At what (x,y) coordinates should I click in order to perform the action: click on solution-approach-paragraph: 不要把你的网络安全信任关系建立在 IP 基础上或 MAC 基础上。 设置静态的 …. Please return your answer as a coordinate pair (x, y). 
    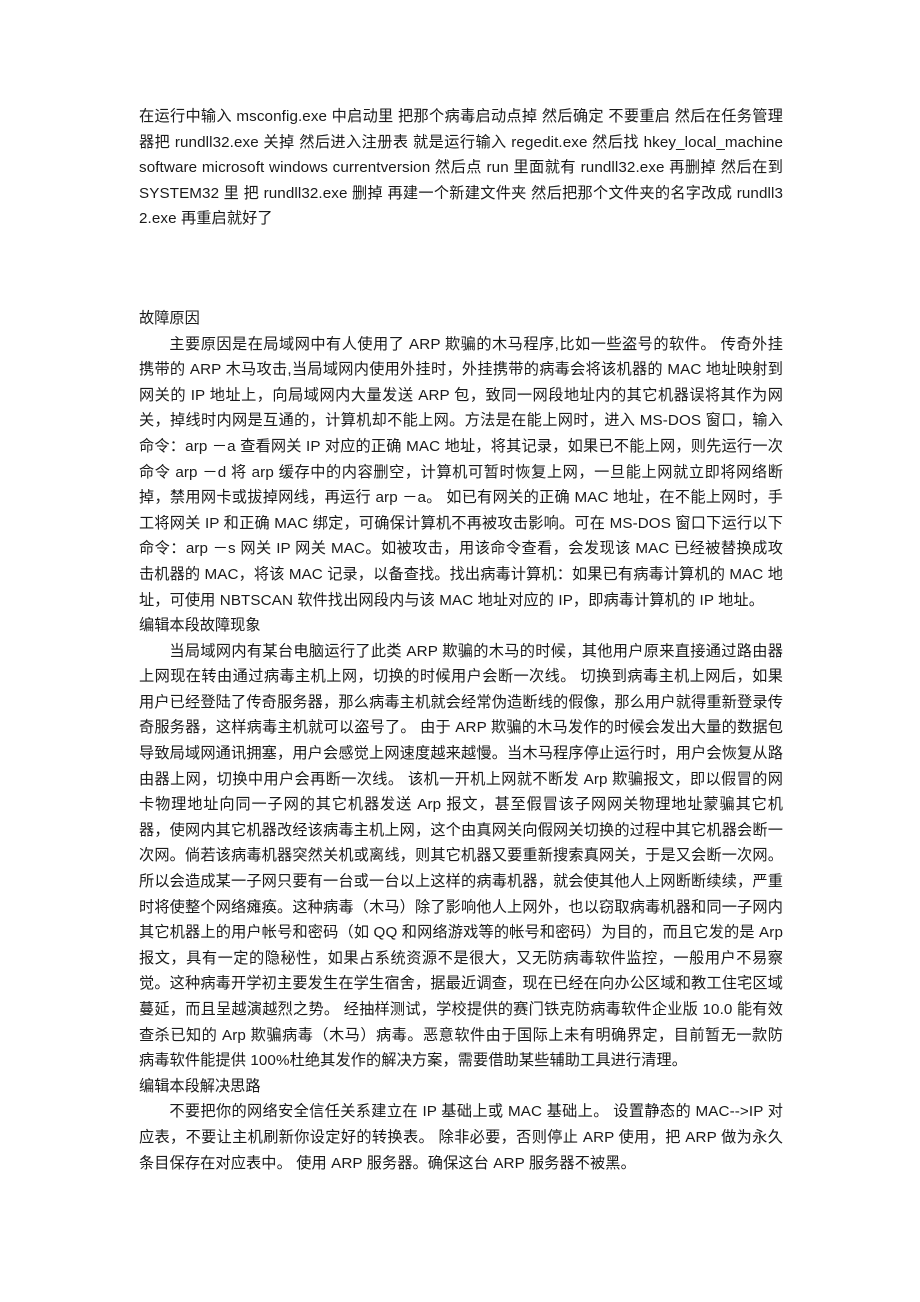
    Looking at the image, I should click on (461, 1137).